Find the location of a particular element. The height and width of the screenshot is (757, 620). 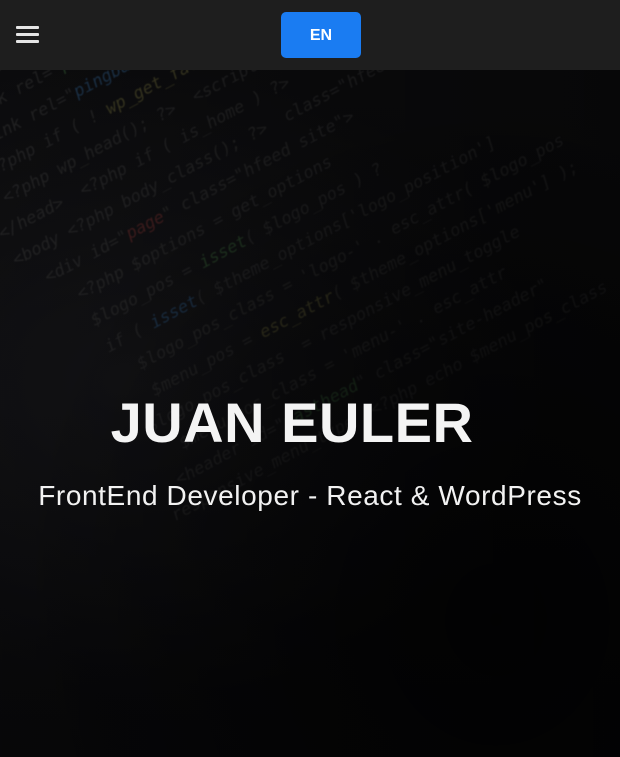

hero-name-heading: JUAN EULER is located at coordinates (292, 422).